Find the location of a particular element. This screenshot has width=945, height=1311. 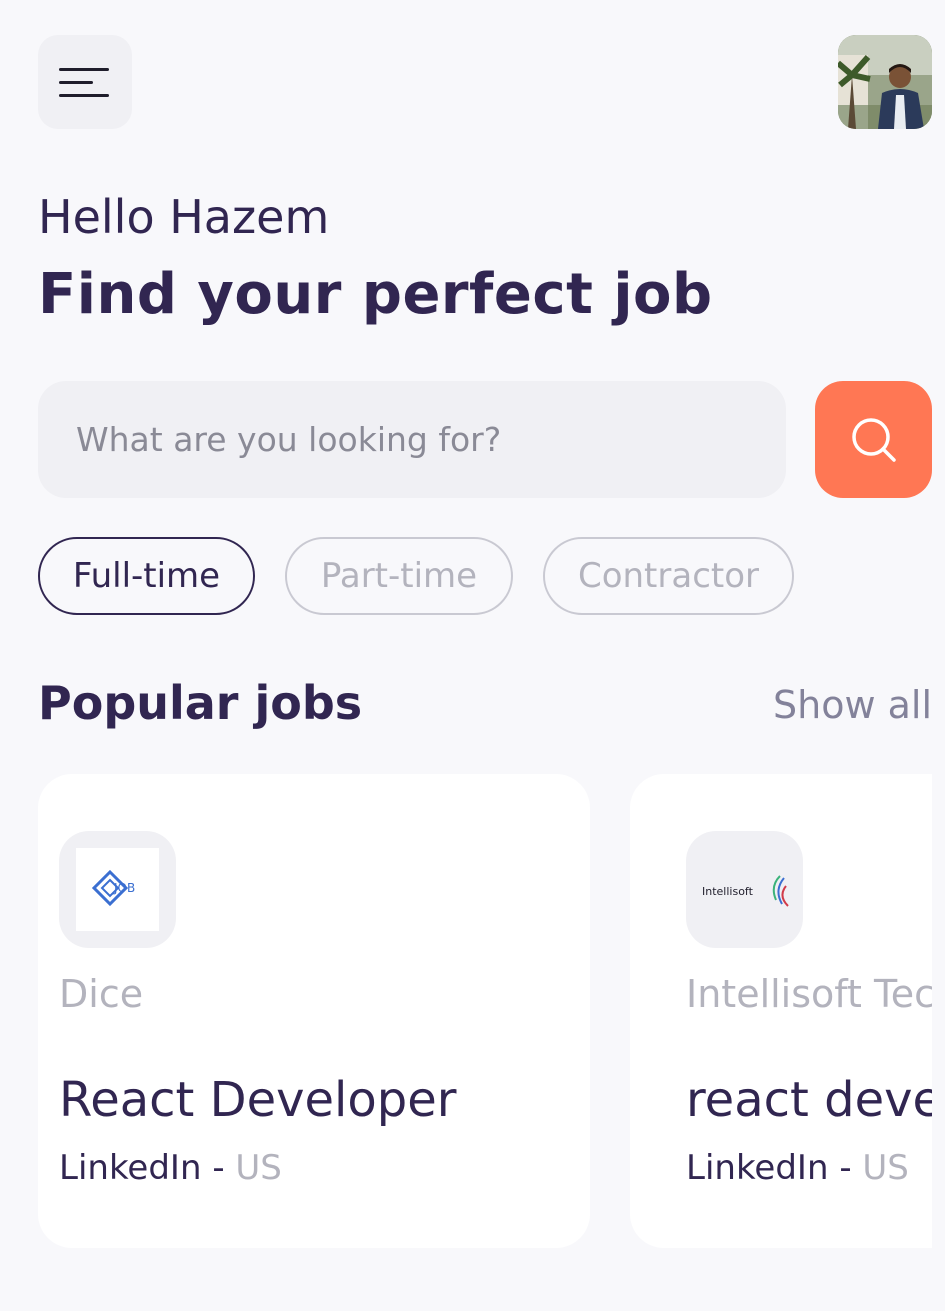

company-logo: Intellisoft is located at coordinates (744, 889).